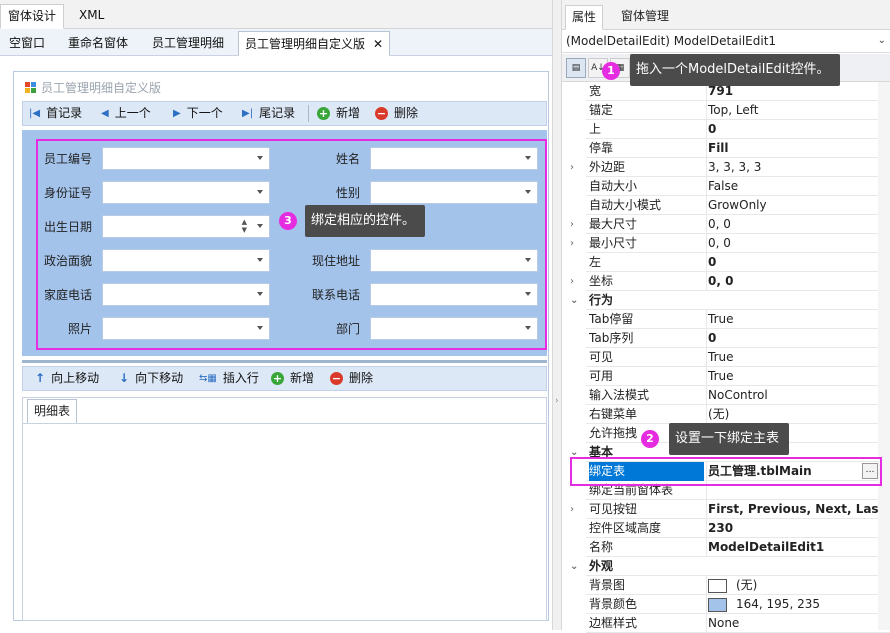 The width and height of the screenshot is (890, 633). What do you see at coordinates (613, 623) in the screenshot?
I see `property-name: 边框样式` at bounding box center [613, 623].